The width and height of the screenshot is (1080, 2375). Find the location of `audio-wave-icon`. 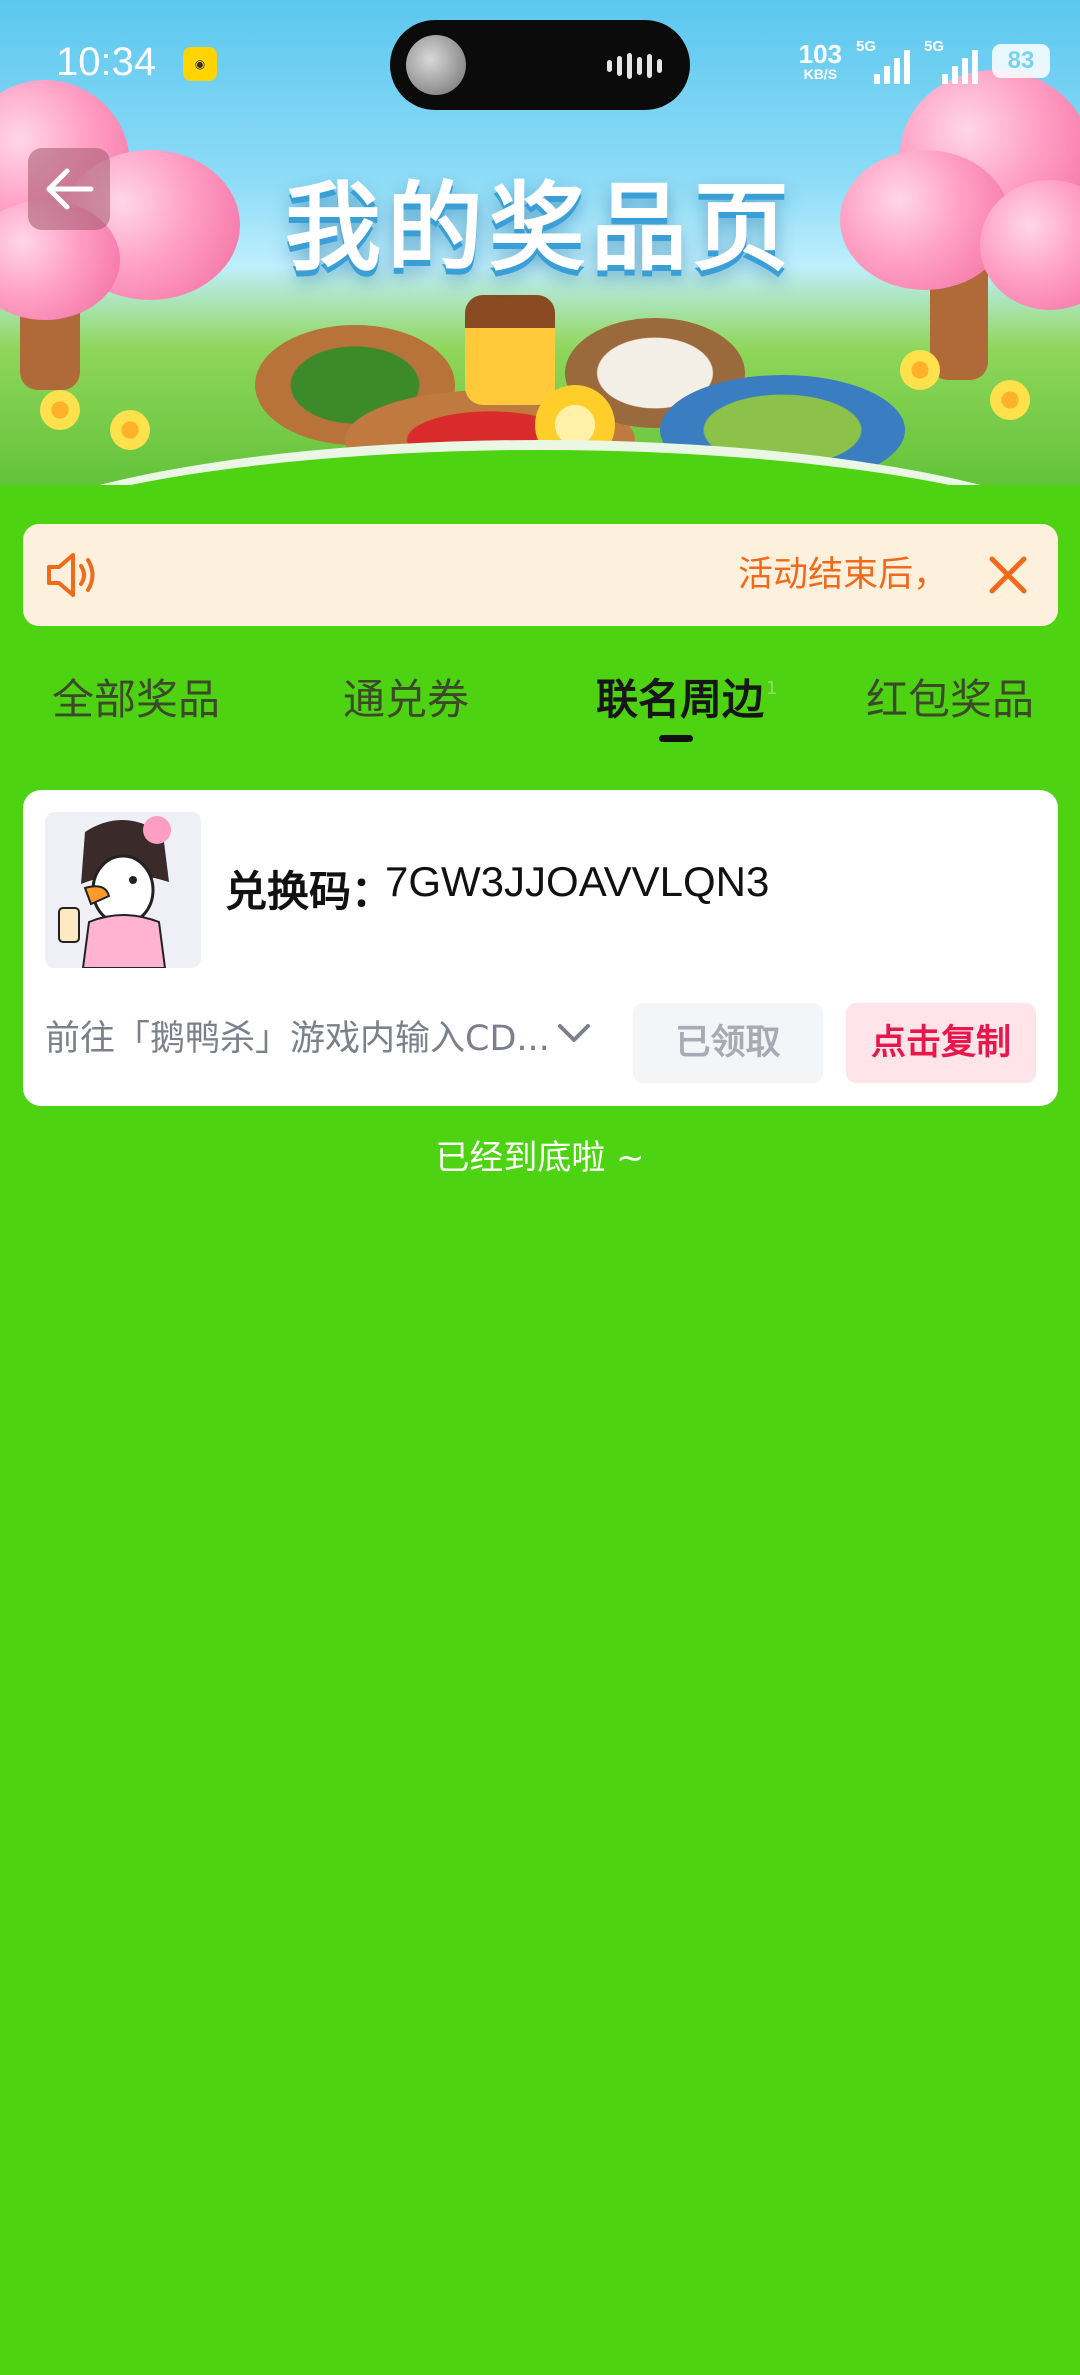

audio-wave-icon is located at coordinates (634, 66).